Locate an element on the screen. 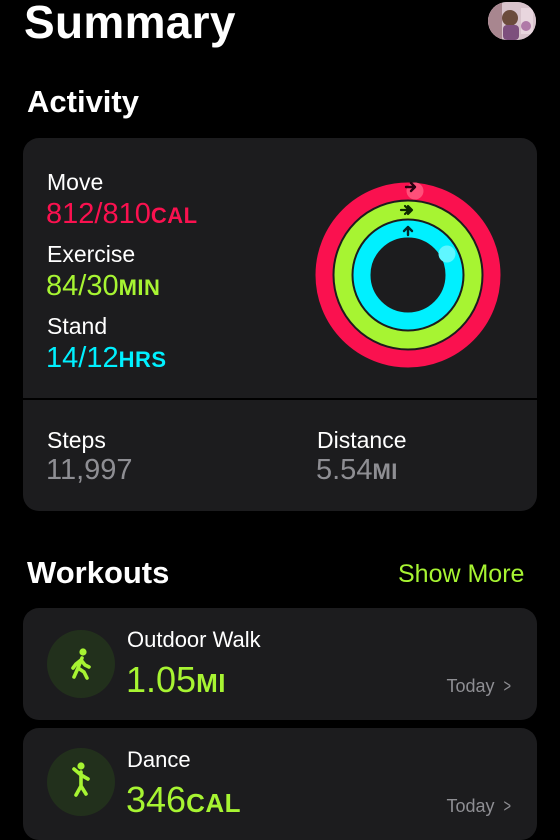 This screenshot has width=560, height=840. move-value-unit: CAL is located at coordinates (174, 215).